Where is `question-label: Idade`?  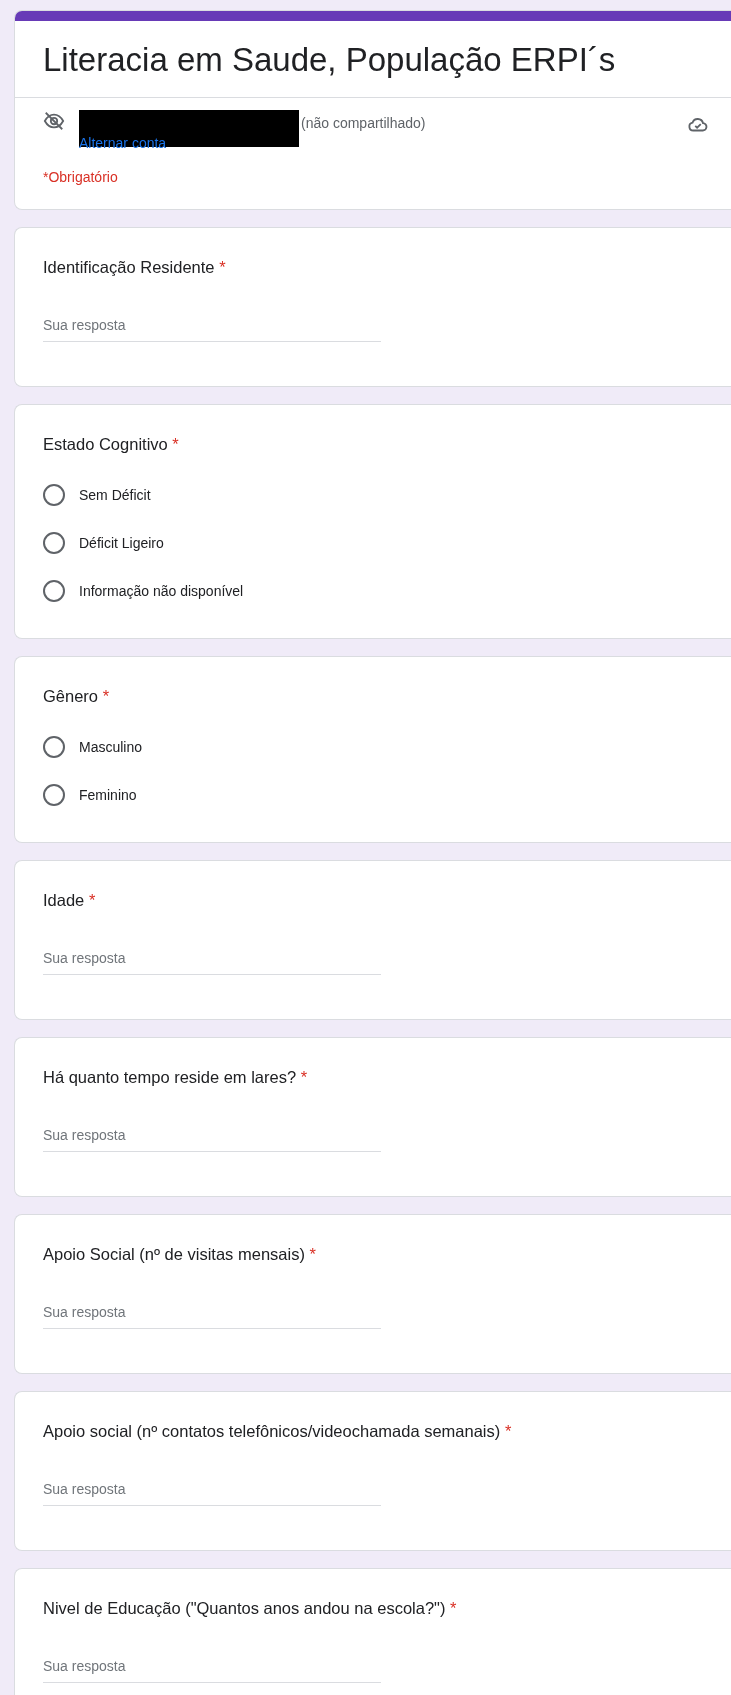 question-label: Idade is located at coordinates (64, 900).